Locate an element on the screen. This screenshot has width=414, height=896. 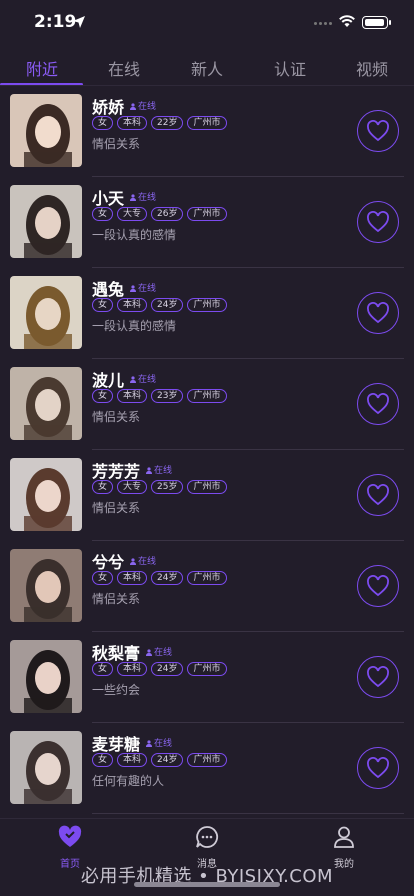
location-arrow-icon is located at coordinates (79, 22).